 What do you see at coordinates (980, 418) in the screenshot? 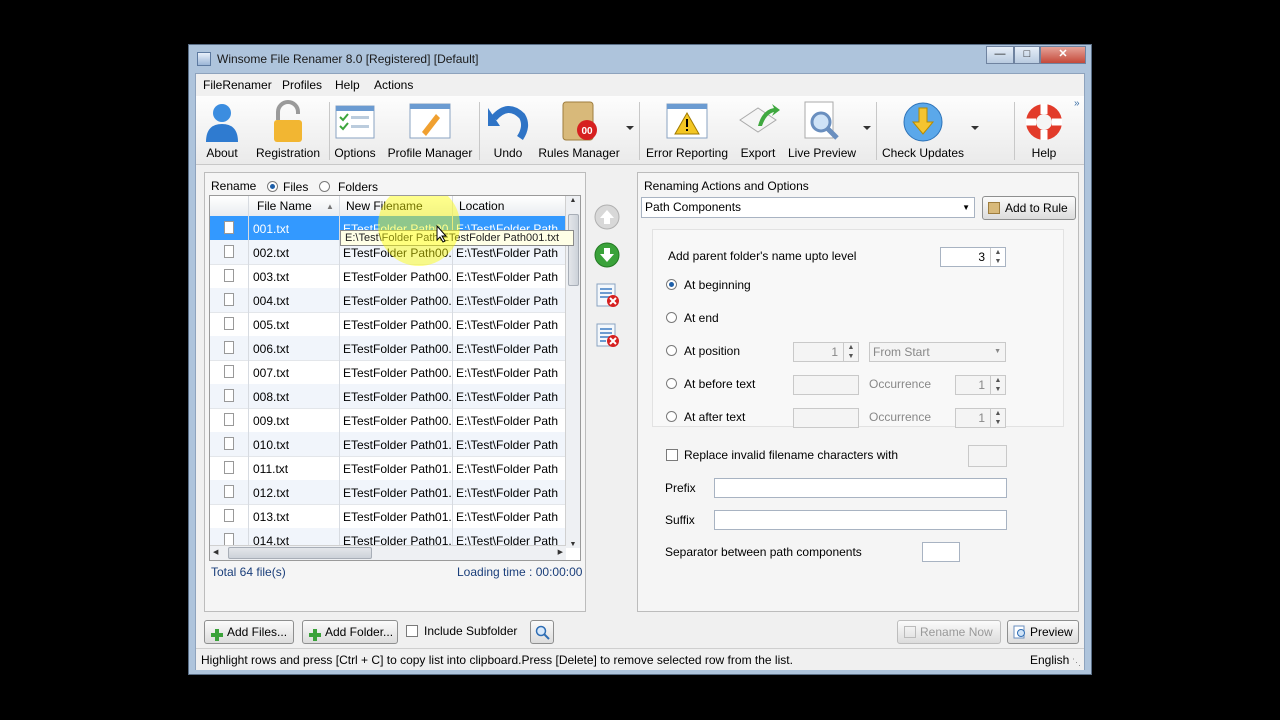
I see `after-occurrence-spinner: 1 ▲ ▼` at bounding box center [980, 418].